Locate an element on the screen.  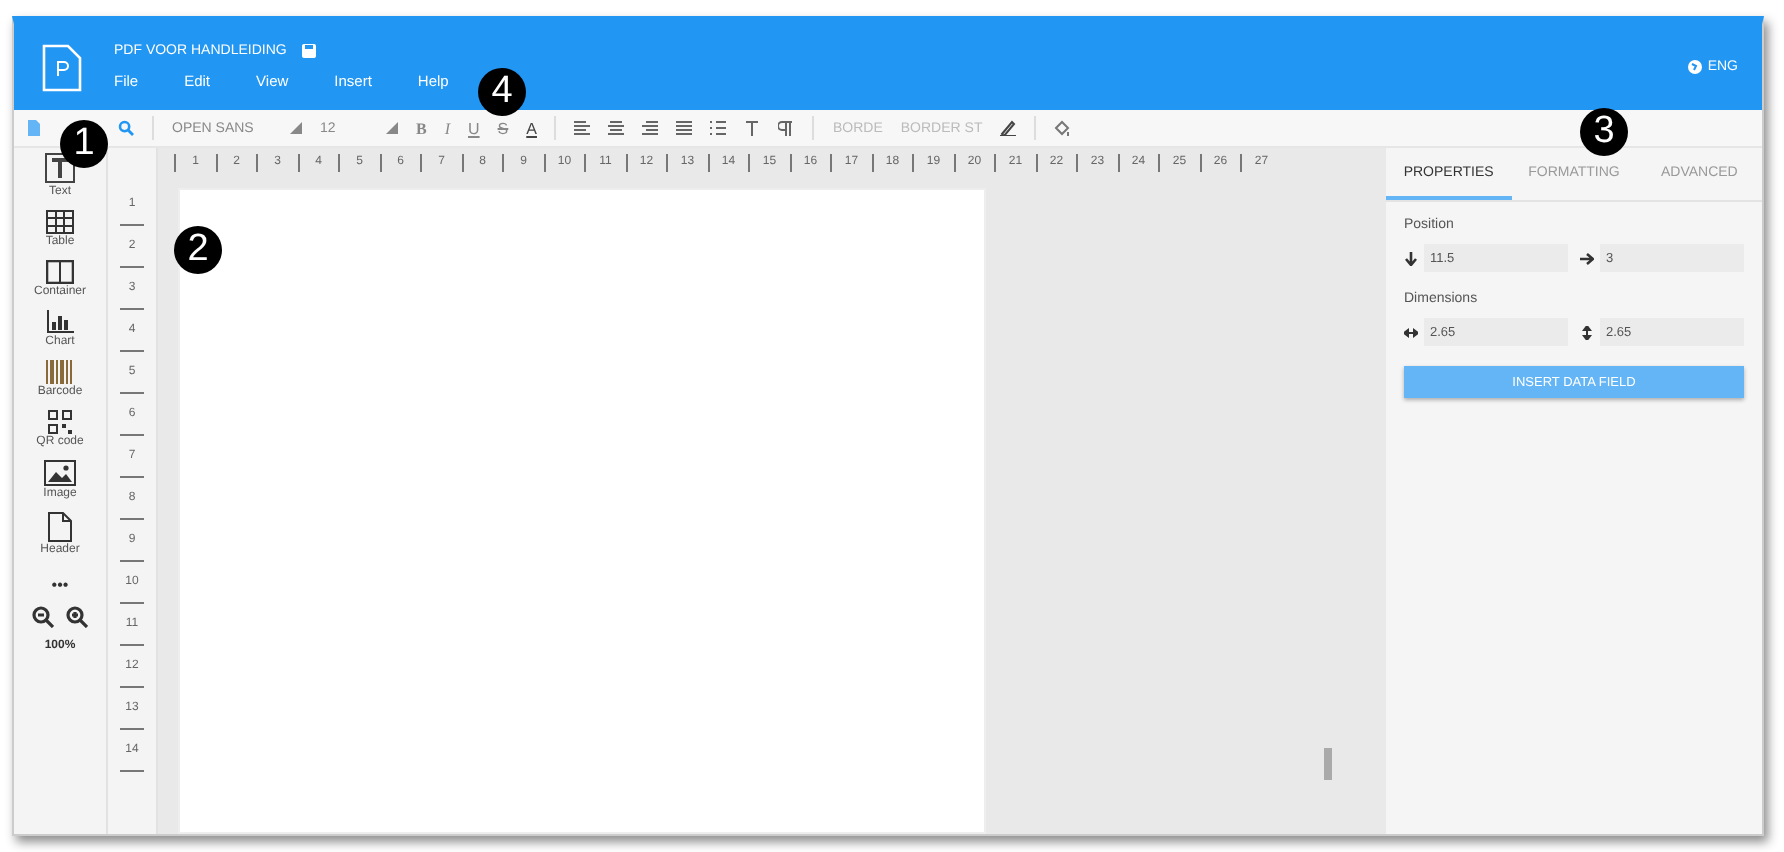
horizontal-arrows-icon is located at coordinates (1411, 332).